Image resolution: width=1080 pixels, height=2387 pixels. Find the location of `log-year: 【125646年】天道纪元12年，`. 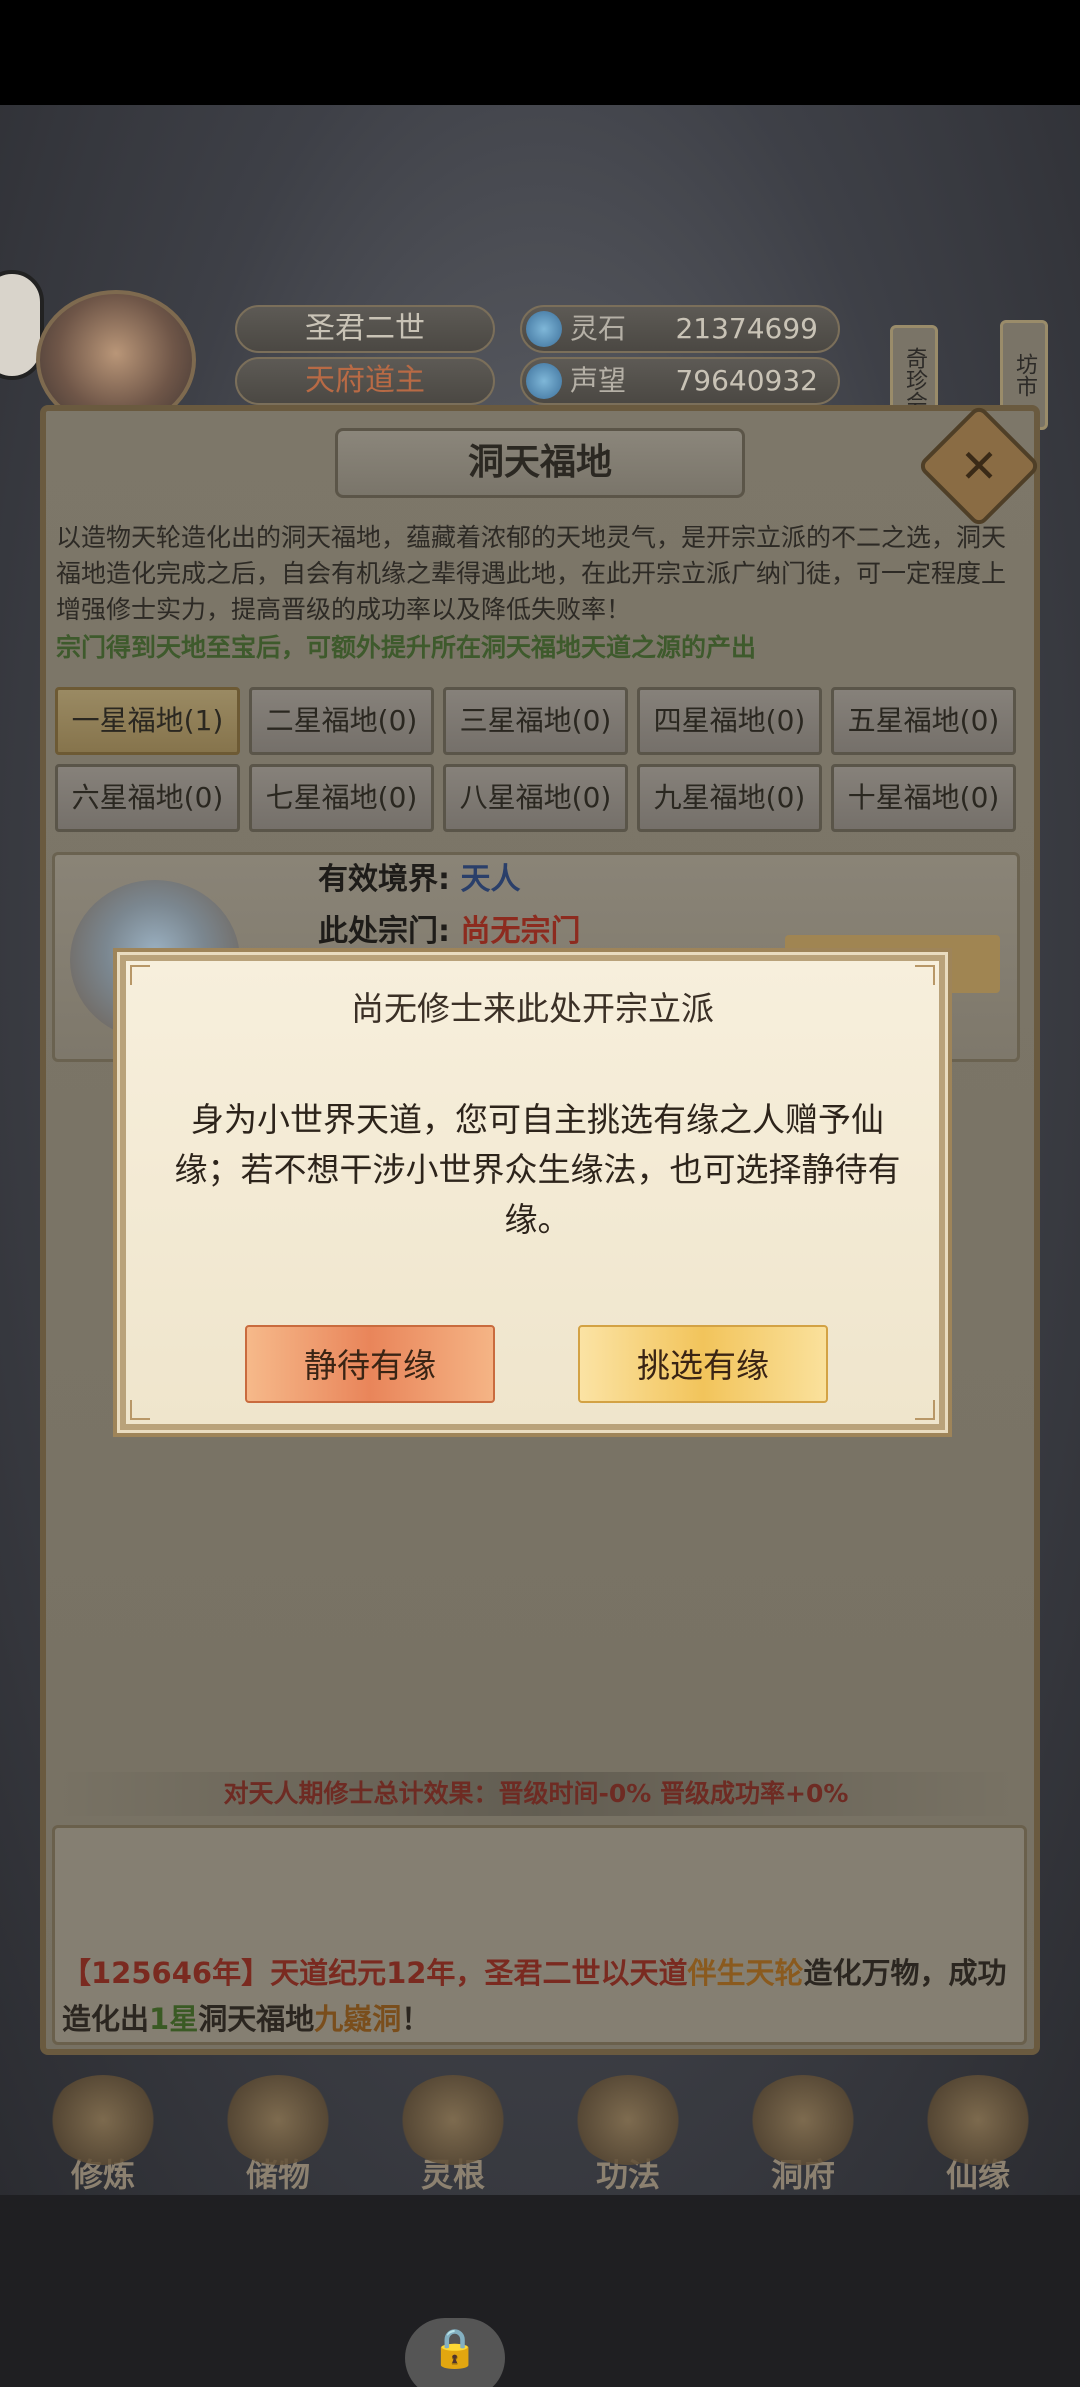

log-year: 【125646年】天道纪元12年， is located at coordinates (273, 1973).